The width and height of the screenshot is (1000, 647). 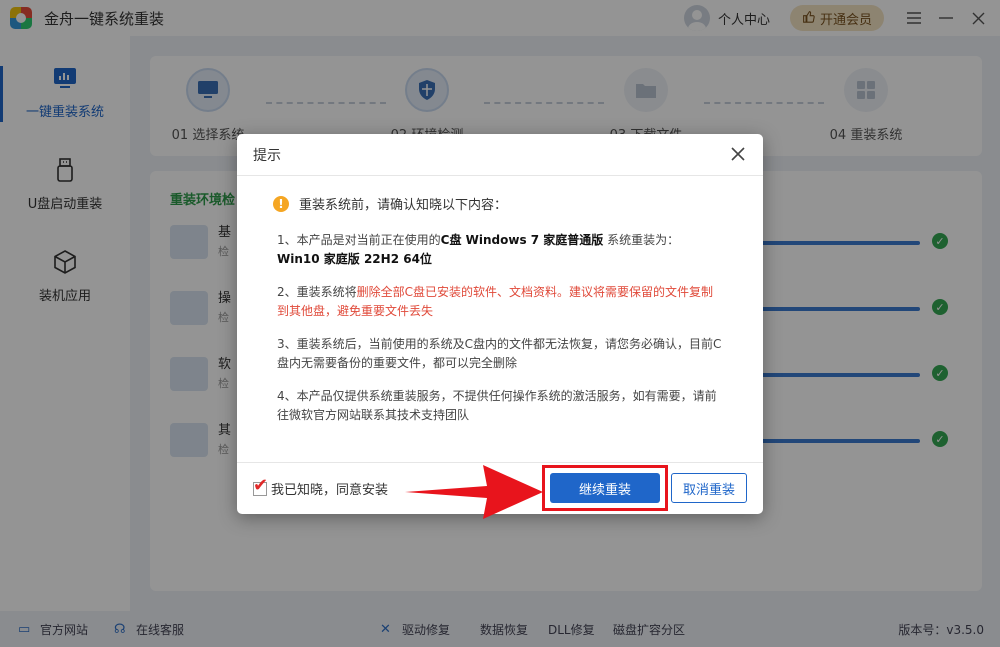 What do you see at coordinates (641, 240) in the screenshot?
I see `notice-text: 系统重装为：` at bounding box center [641, 240].